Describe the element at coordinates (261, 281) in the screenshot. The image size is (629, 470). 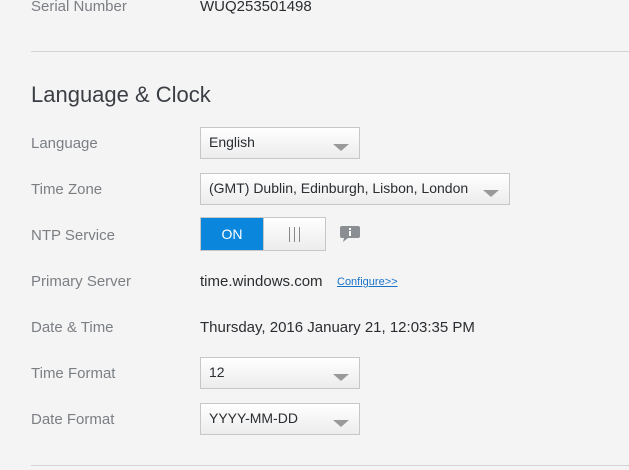
I see `primary-server-value: time.windows.com` at that location.